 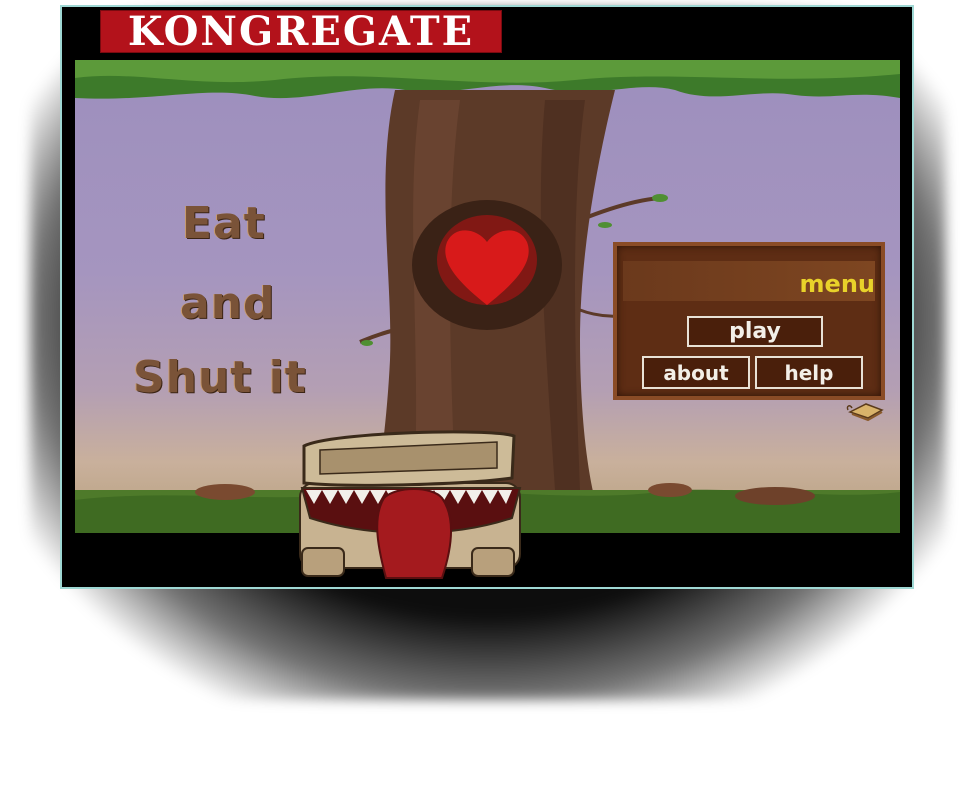 What do you see at coordinates (755, 331) in the screenshot?
I see `play-button: play` at bounding box center [755, 331].